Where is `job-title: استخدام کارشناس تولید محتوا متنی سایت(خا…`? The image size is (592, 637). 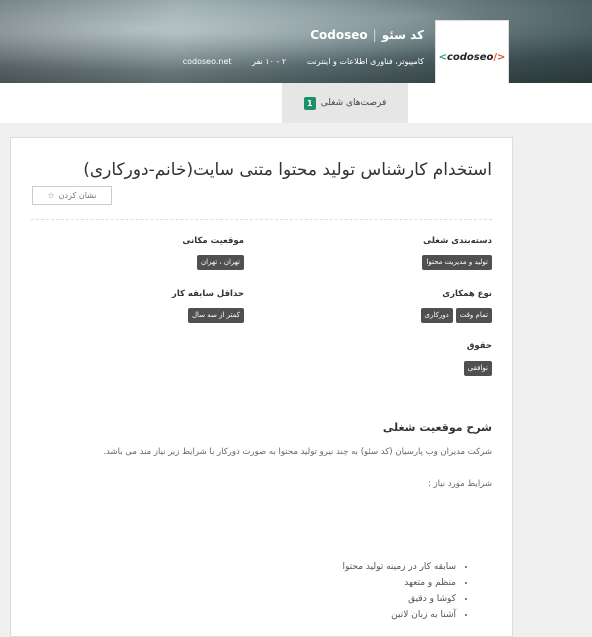 job-title: استخدام کارشناس تولید محتوا متنی سایت(خا… is located at coordinates (287, 170).